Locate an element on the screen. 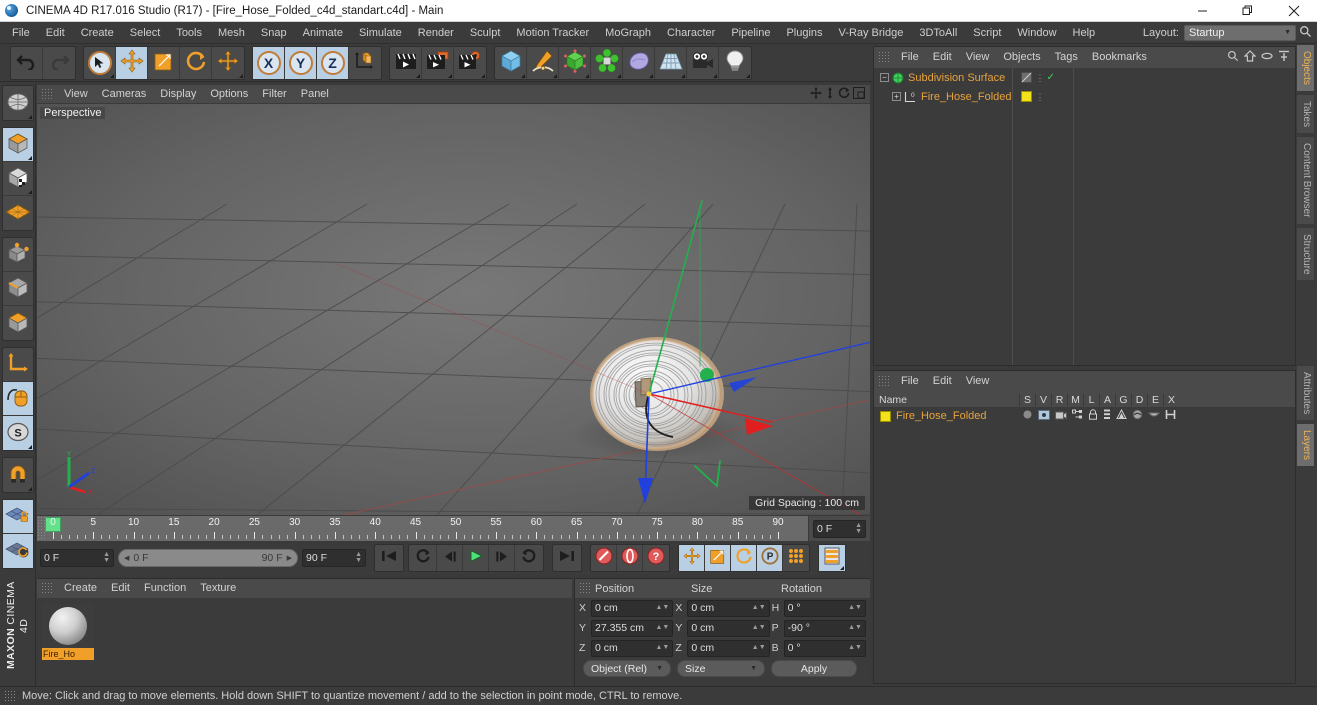  menu-plugins: Plugins is located at coordinates (804, 33).